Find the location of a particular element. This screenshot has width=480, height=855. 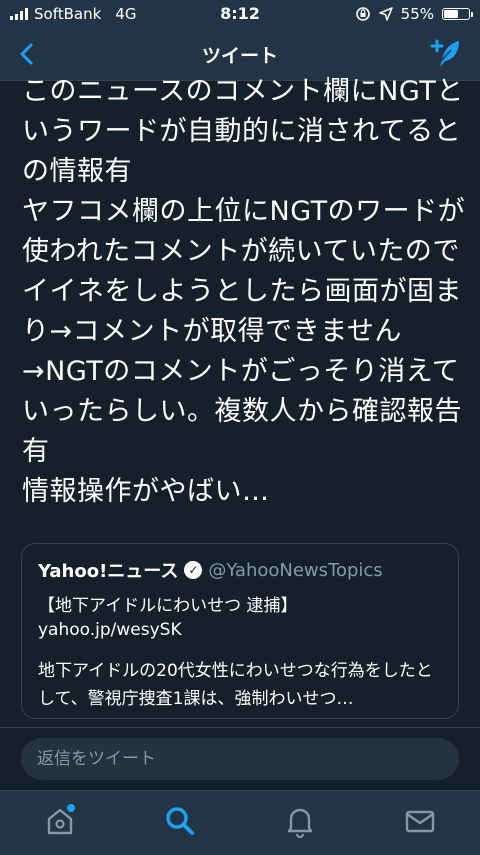

reply-bar: 返信をツイート is located at coordinates (240, 759).